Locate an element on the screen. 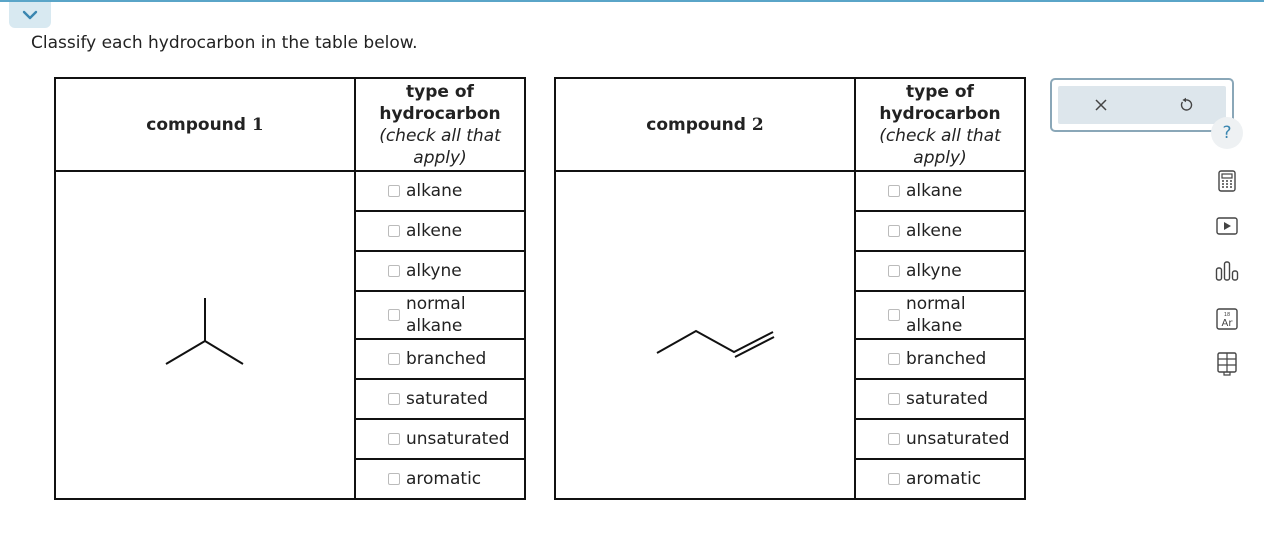 Image resolution: width=1264 pixels, height=546 pixels. help-icon: ? is located at coordinates (1227, 133).